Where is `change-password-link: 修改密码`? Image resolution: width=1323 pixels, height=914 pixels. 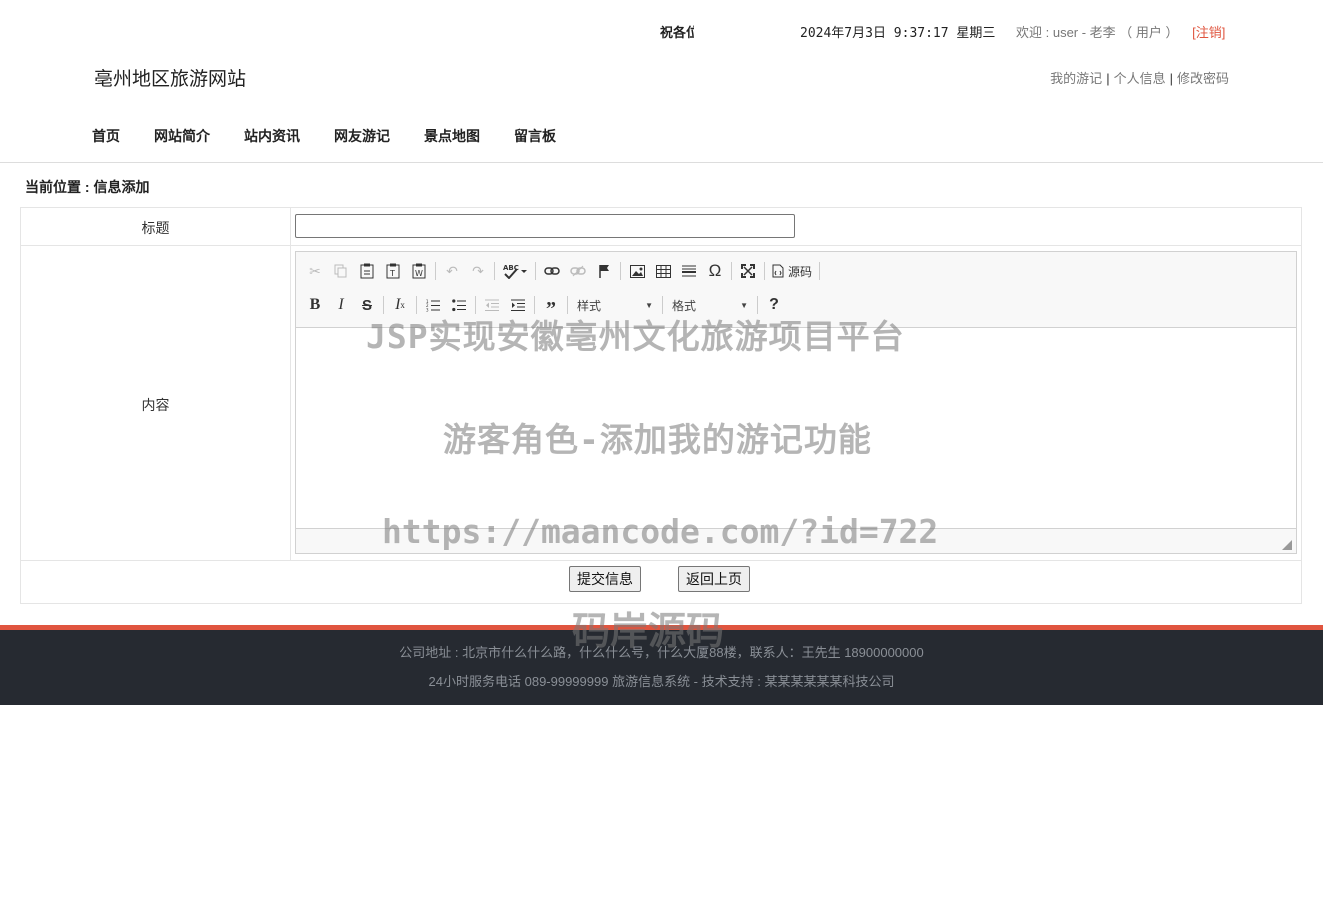
change-password-link: 修改密码 is located at coordinates (1203, 78).